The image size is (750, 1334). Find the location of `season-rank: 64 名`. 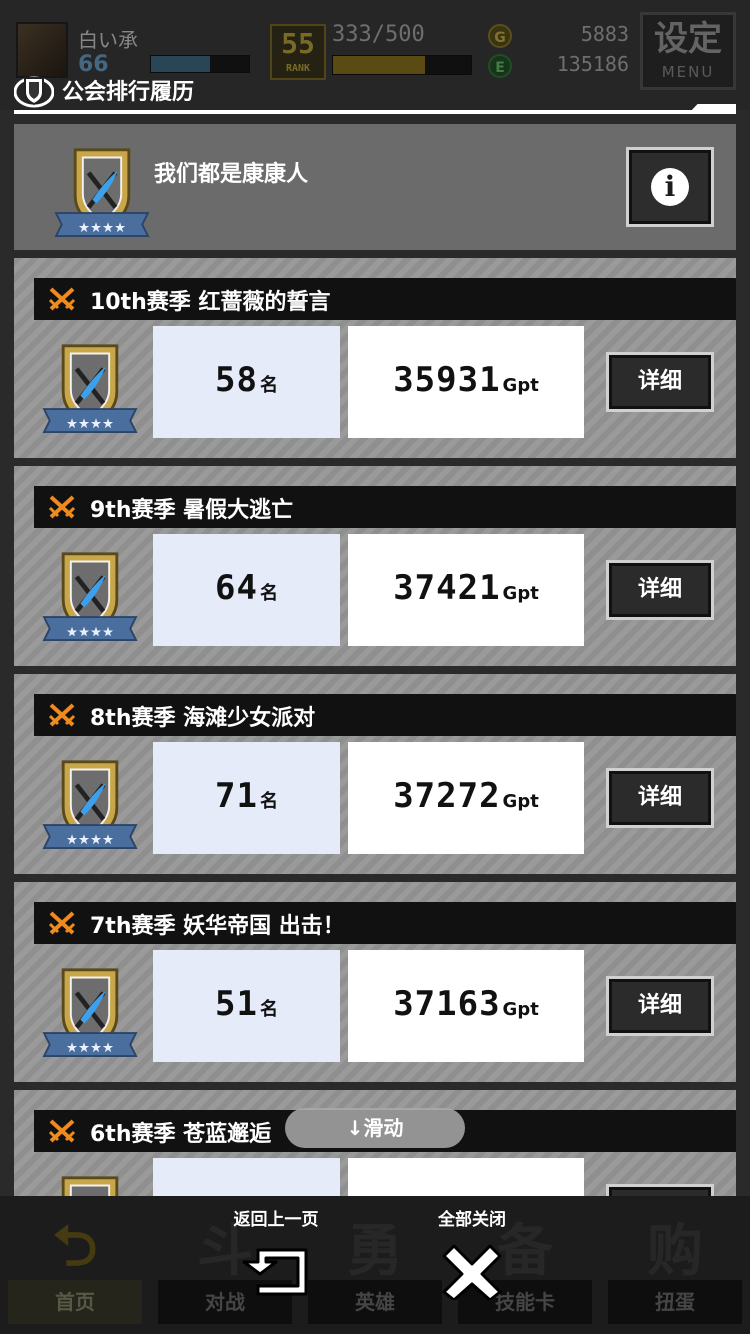

season-rank: 64 名 is located at coordinates (246, 590).